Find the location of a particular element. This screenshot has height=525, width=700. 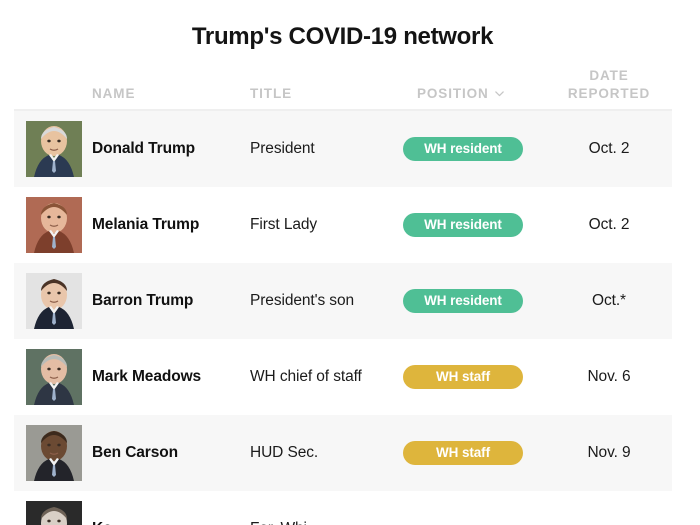

page-title: Trump's COVID-19 network is located at coordinates (342, 36).